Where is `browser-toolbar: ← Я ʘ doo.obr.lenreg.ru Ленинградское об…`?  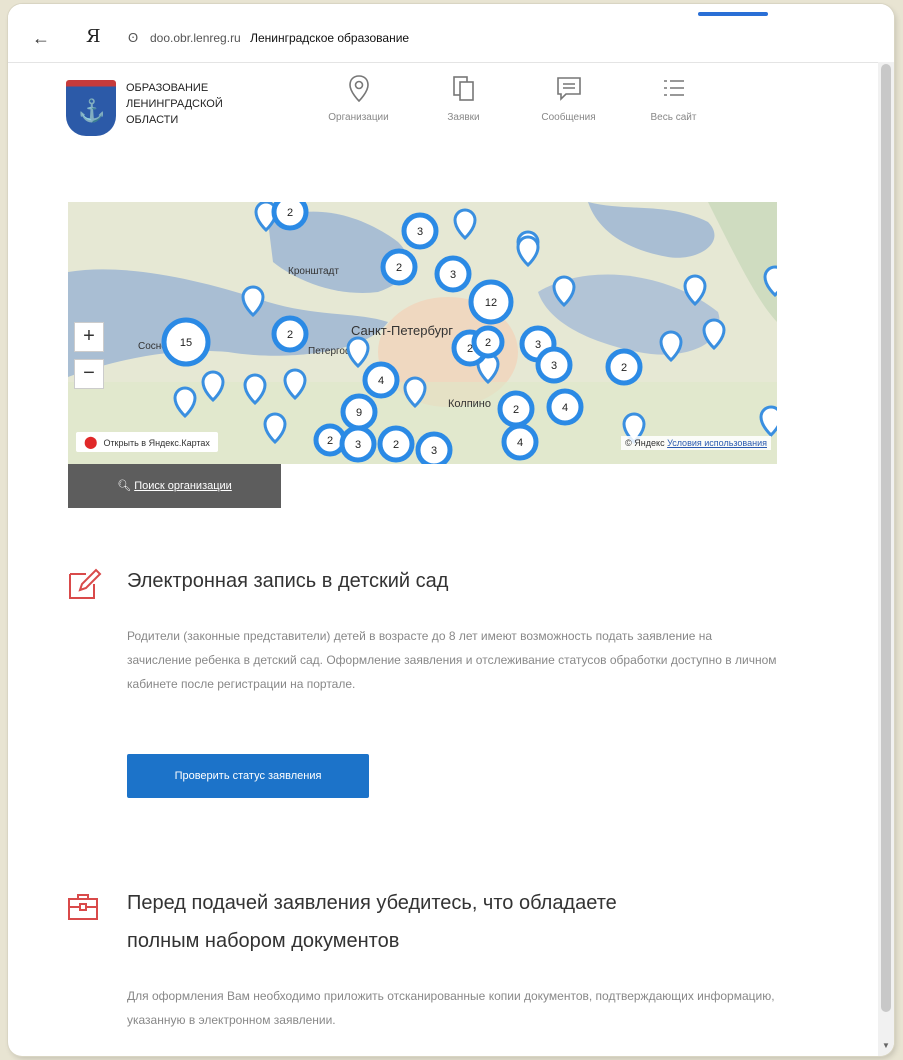
browser-toolbar: ← Я ʘ doo.obr.lenreg.ru Ленинградское об… is located at coordinates (451, 33).